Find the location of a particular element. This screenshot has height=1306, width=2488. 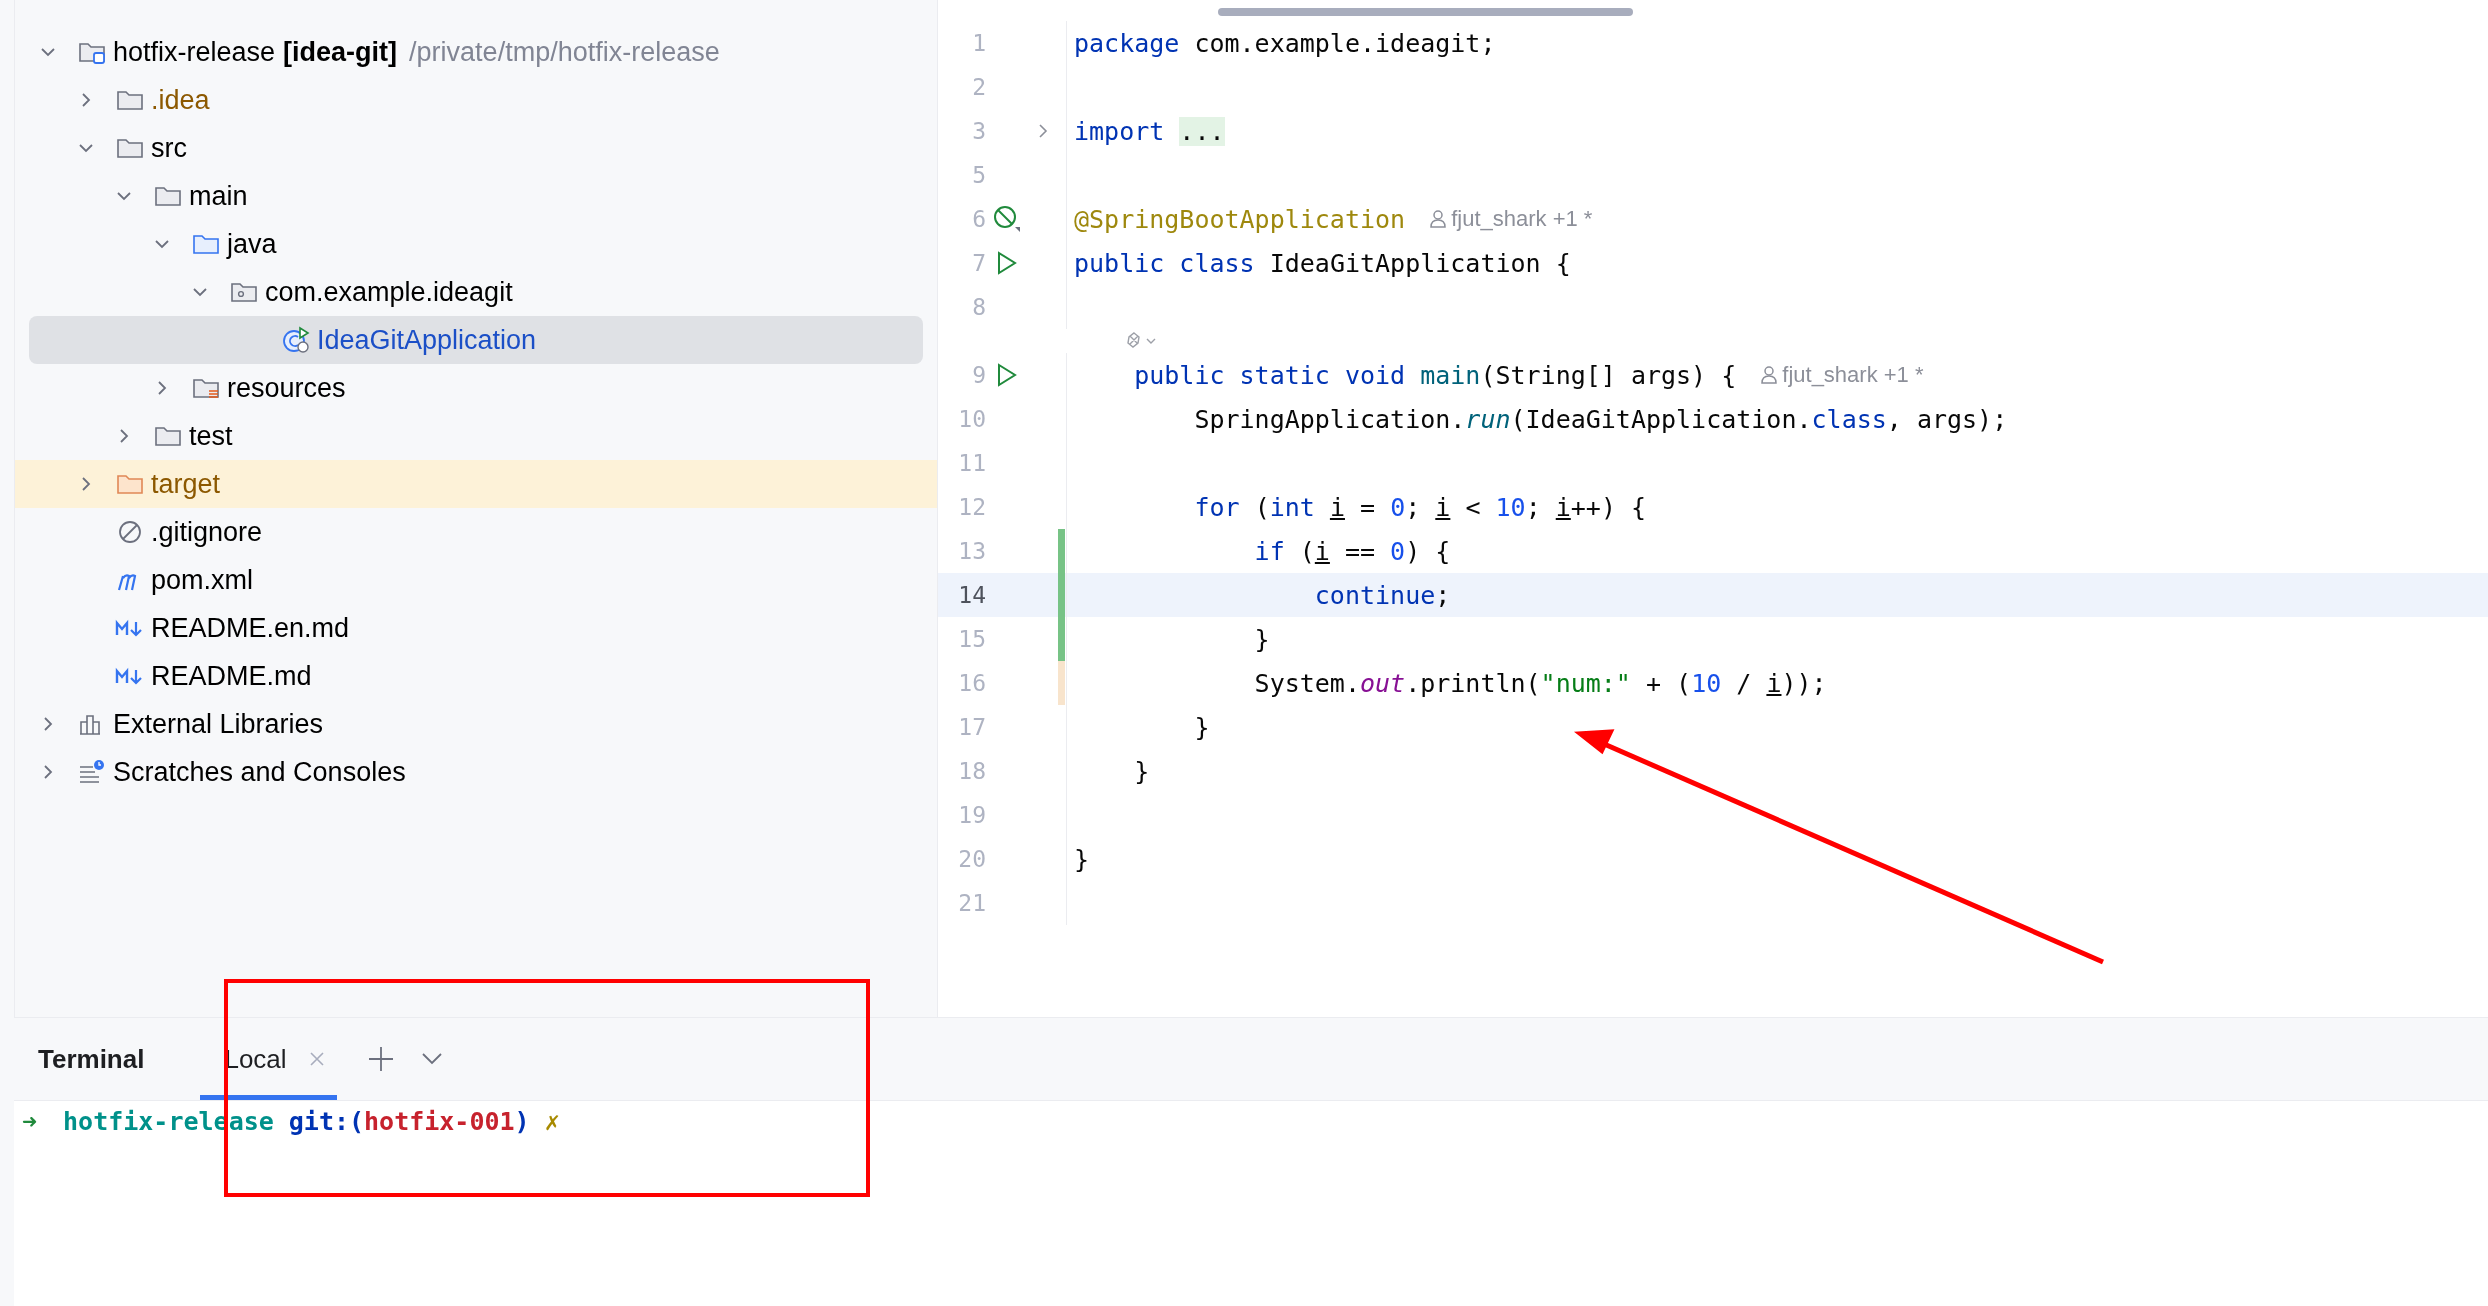

tree-item: test is located at coordinates (476, 436).